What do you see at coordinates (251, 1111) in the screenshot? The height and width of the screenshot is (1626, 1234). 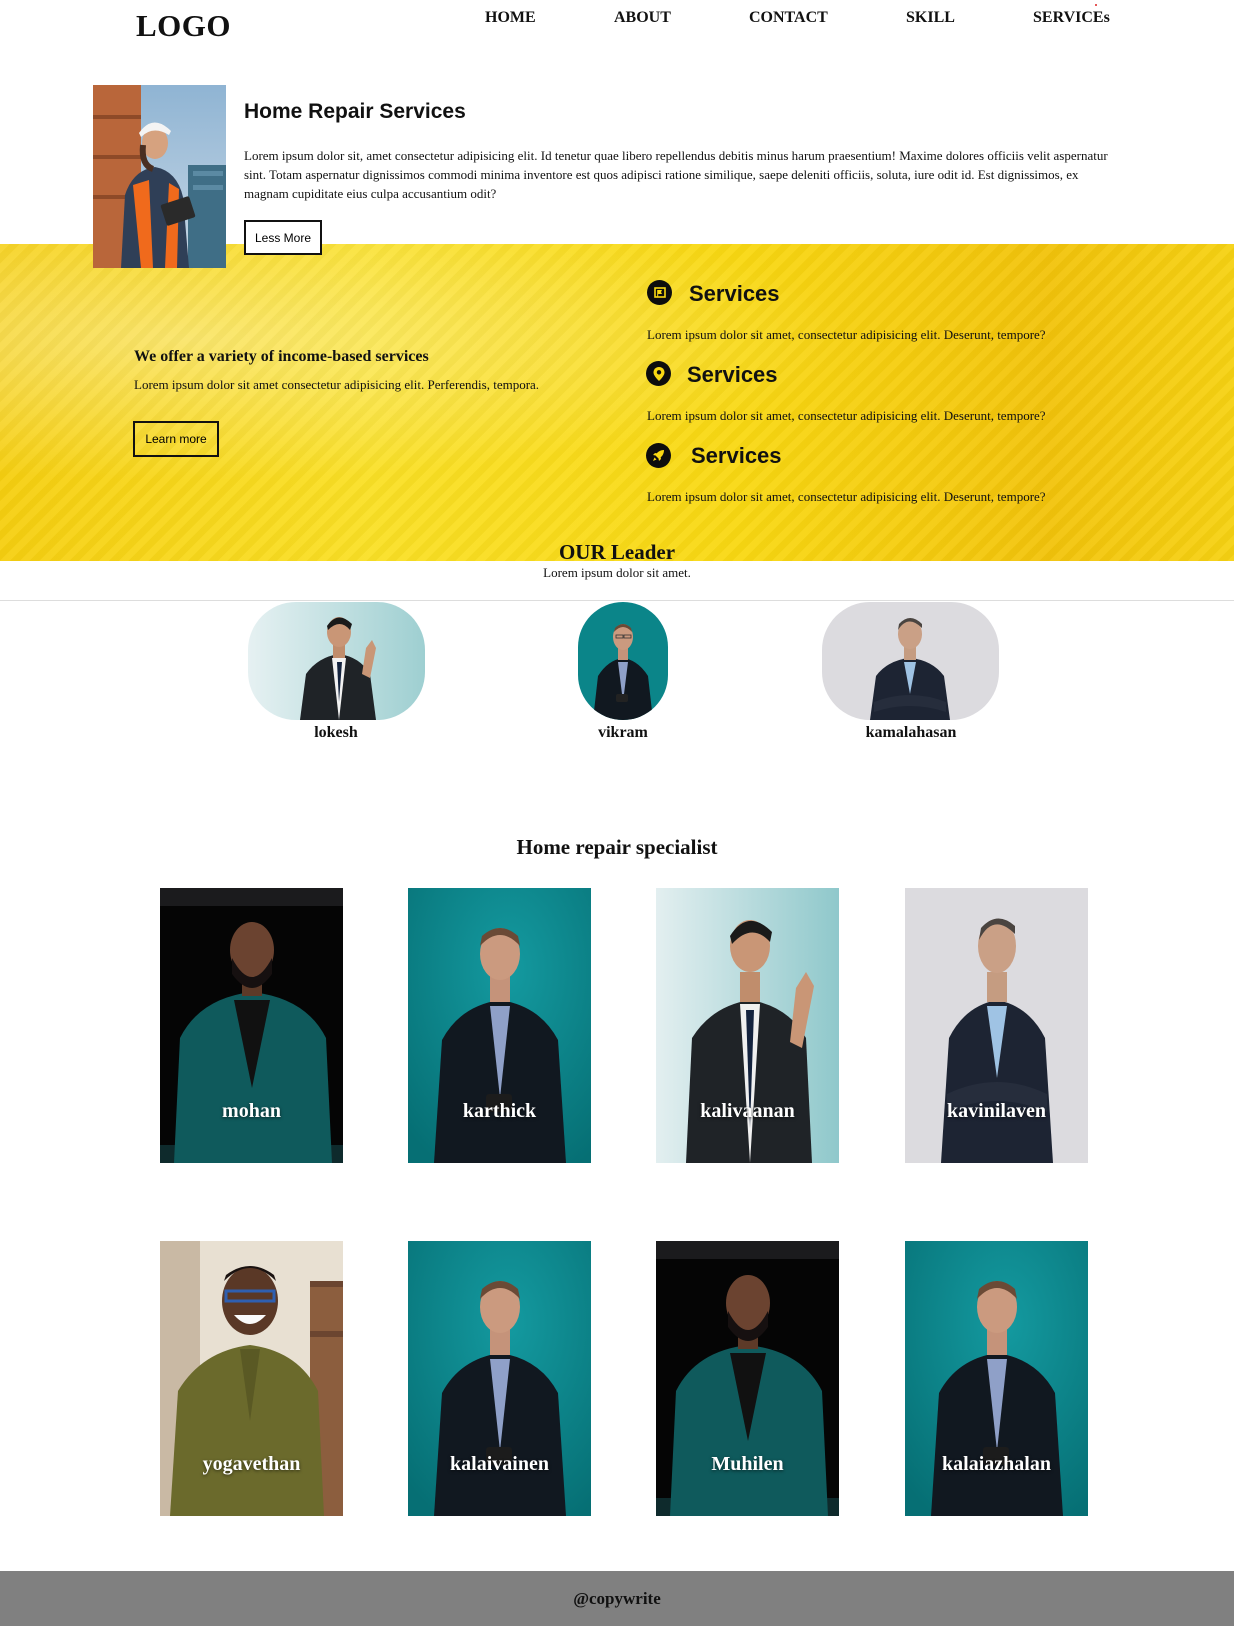 I see `specialist-name: mohan` at bounding box center [251, 1111].